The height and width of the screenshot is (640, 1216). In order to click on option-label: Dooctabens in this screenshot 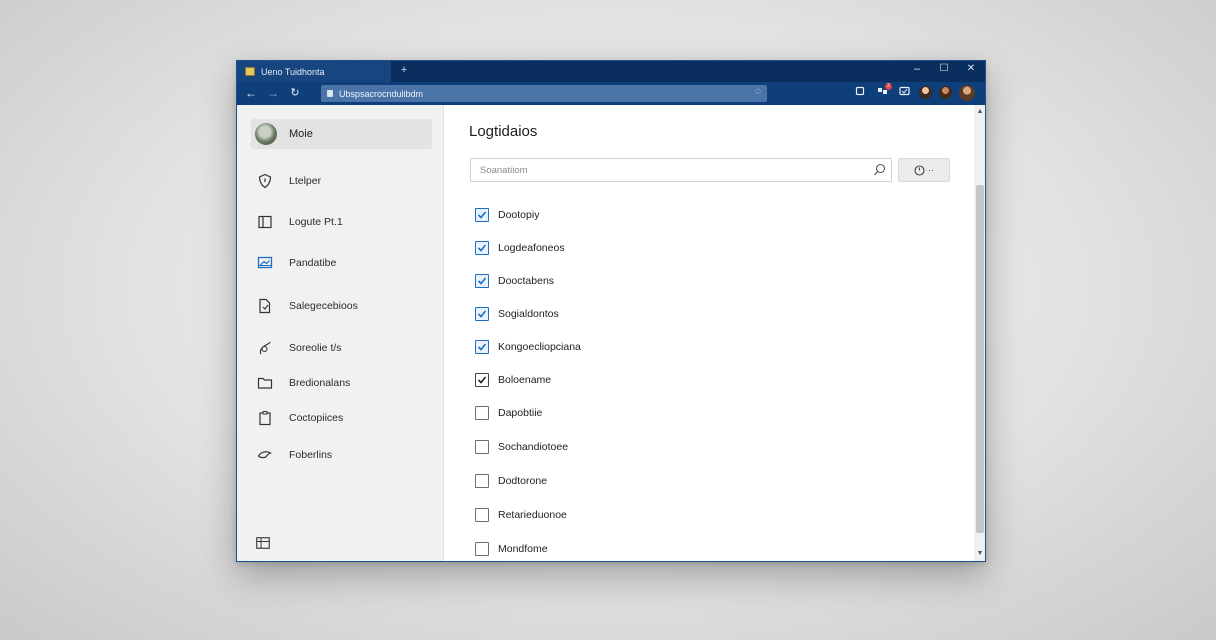, I will do `click(526, 281)`.